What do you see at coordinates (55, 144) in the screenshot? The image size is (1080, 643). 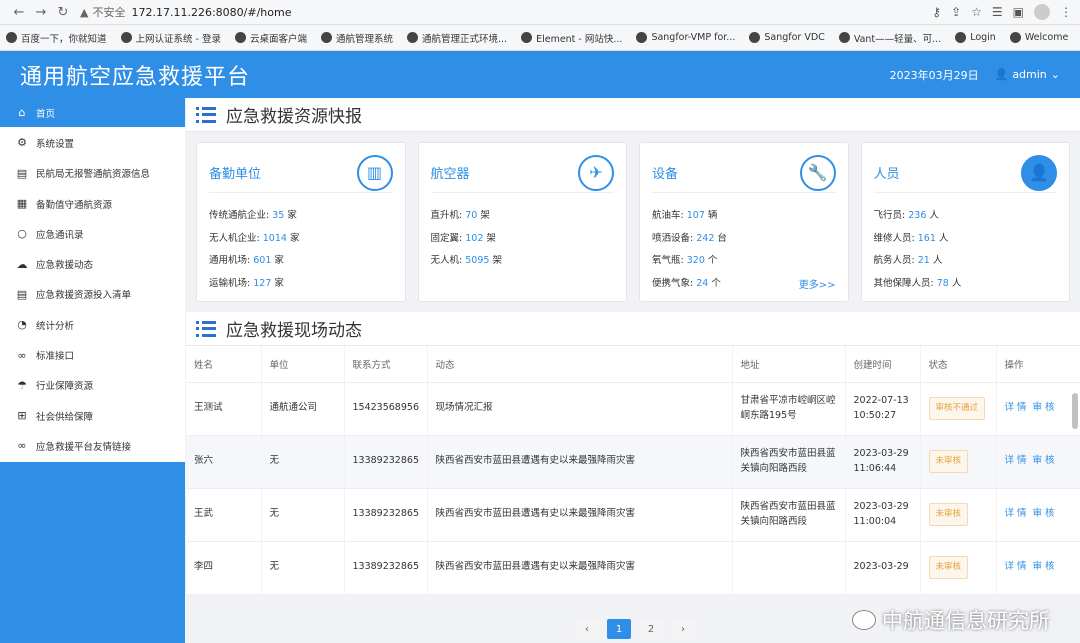 I see `sidebar-item-label: 系统设置` at bounding box center [55, 144].